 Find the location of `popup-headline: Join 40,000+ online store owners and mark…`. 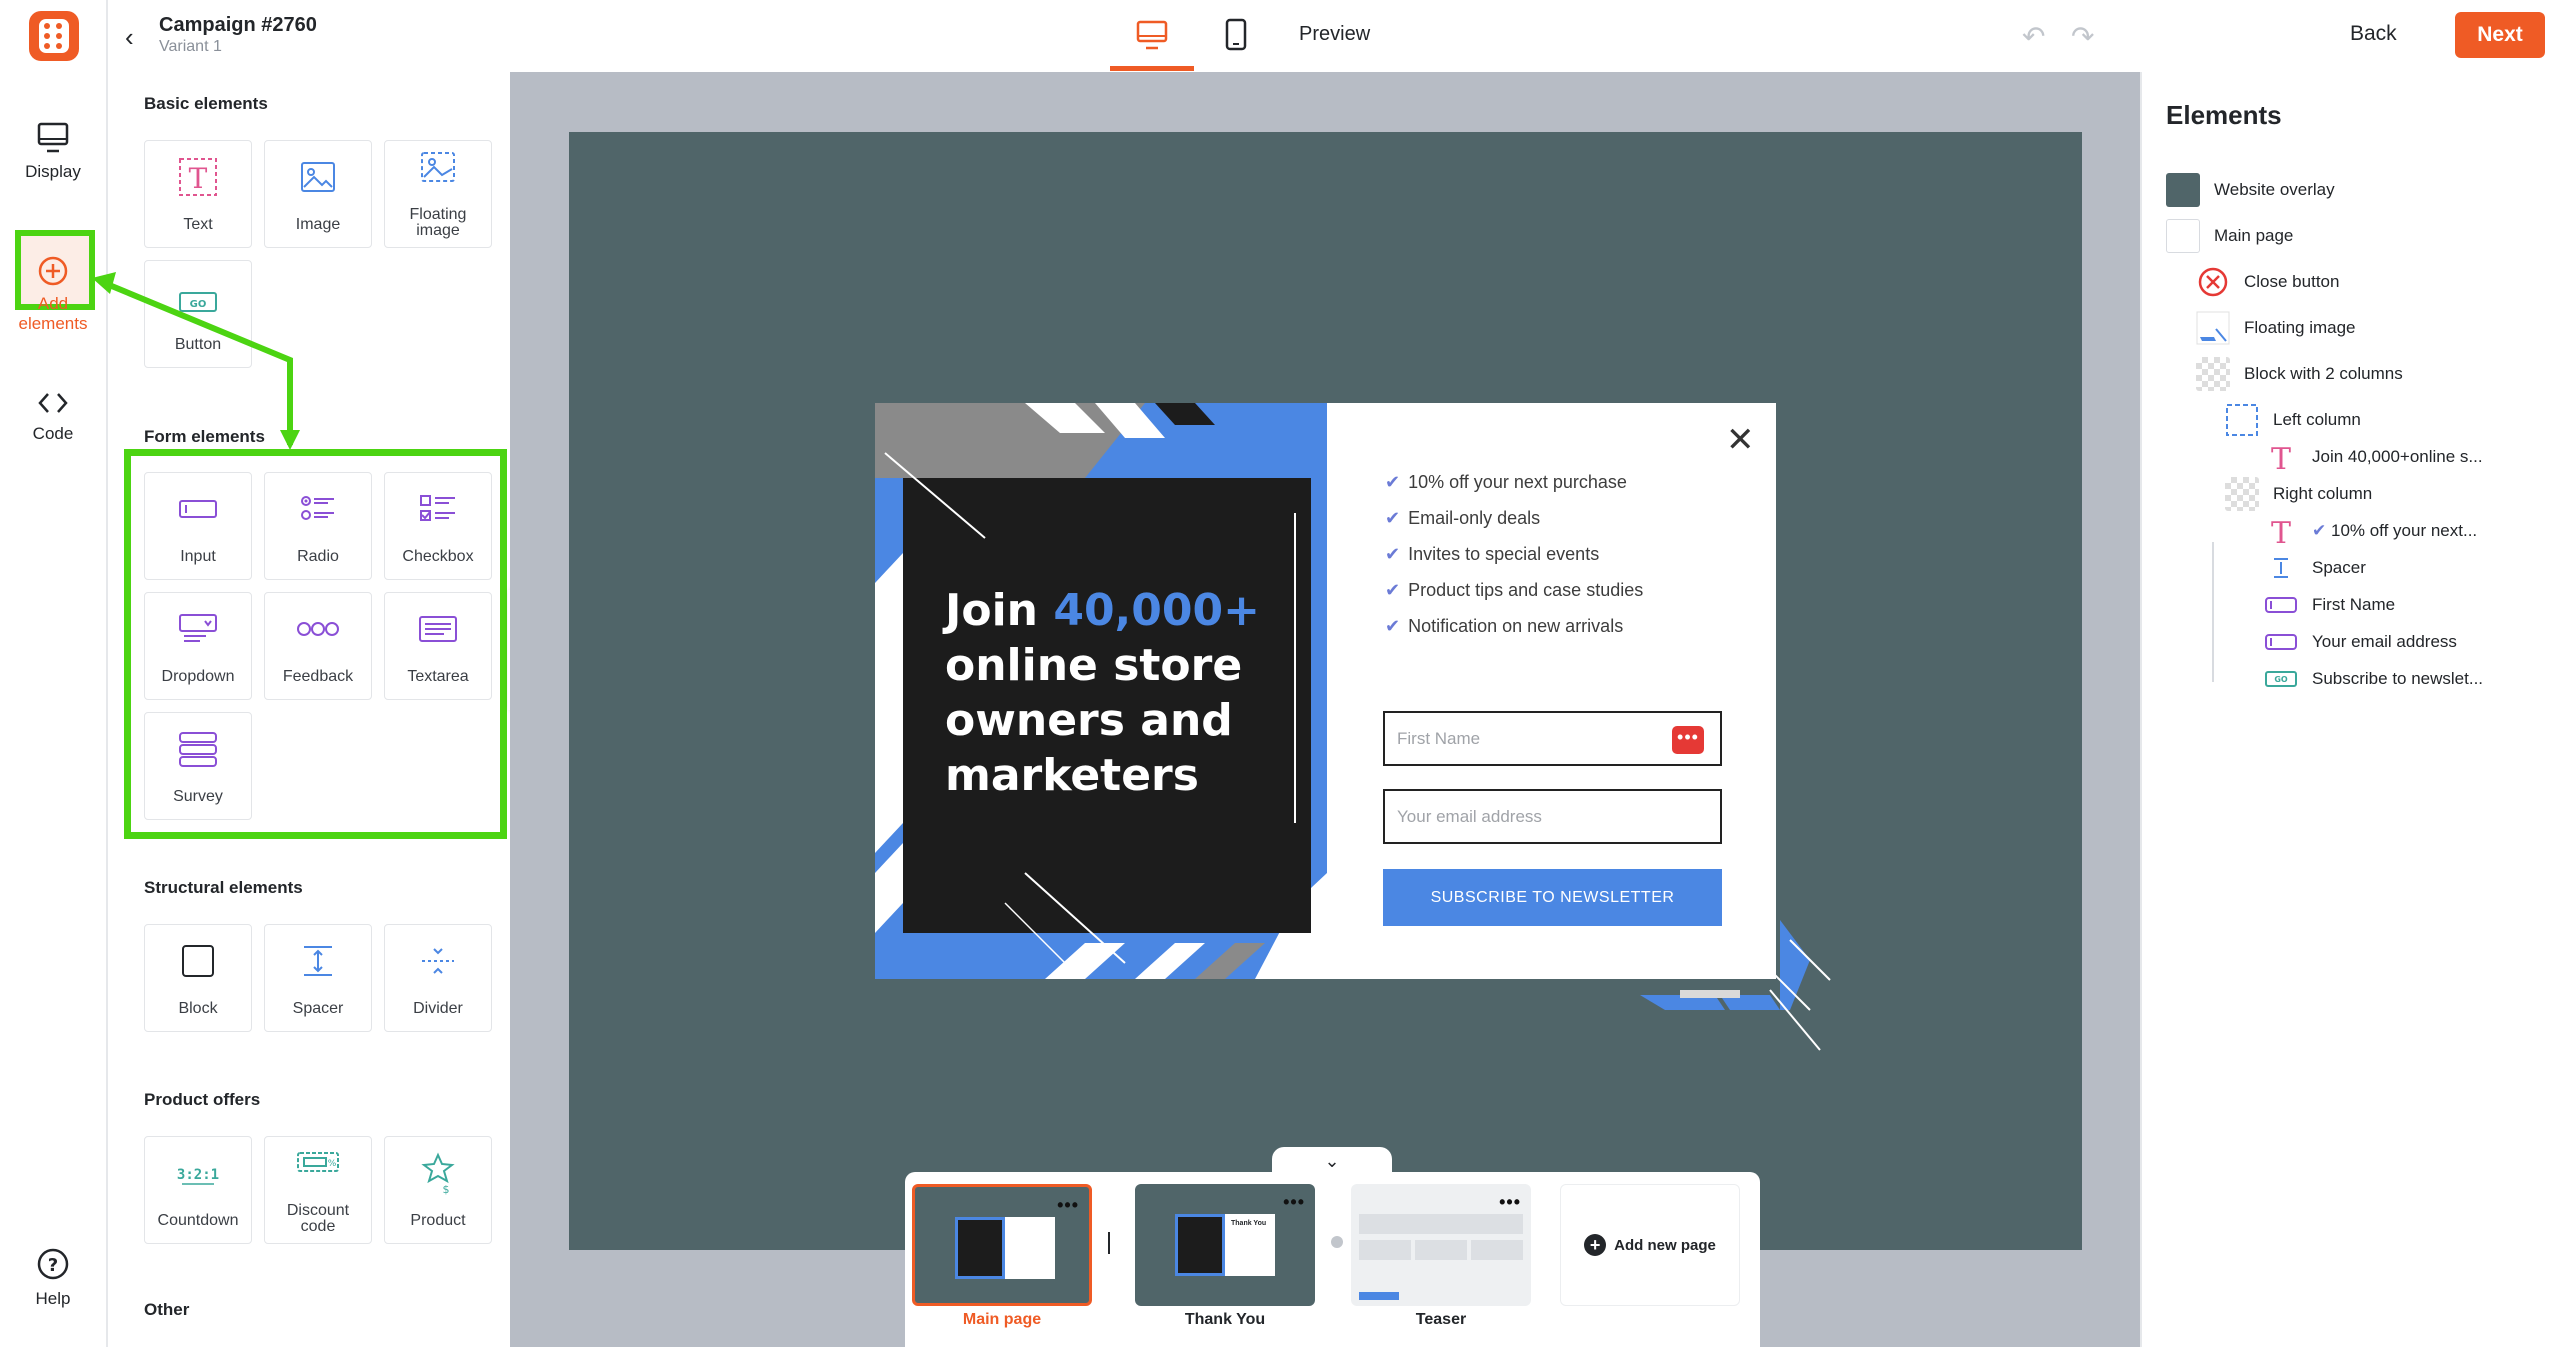

popup-headline: Join 40,000+ online store owners and mark… is located at coordinates (1125, 693).